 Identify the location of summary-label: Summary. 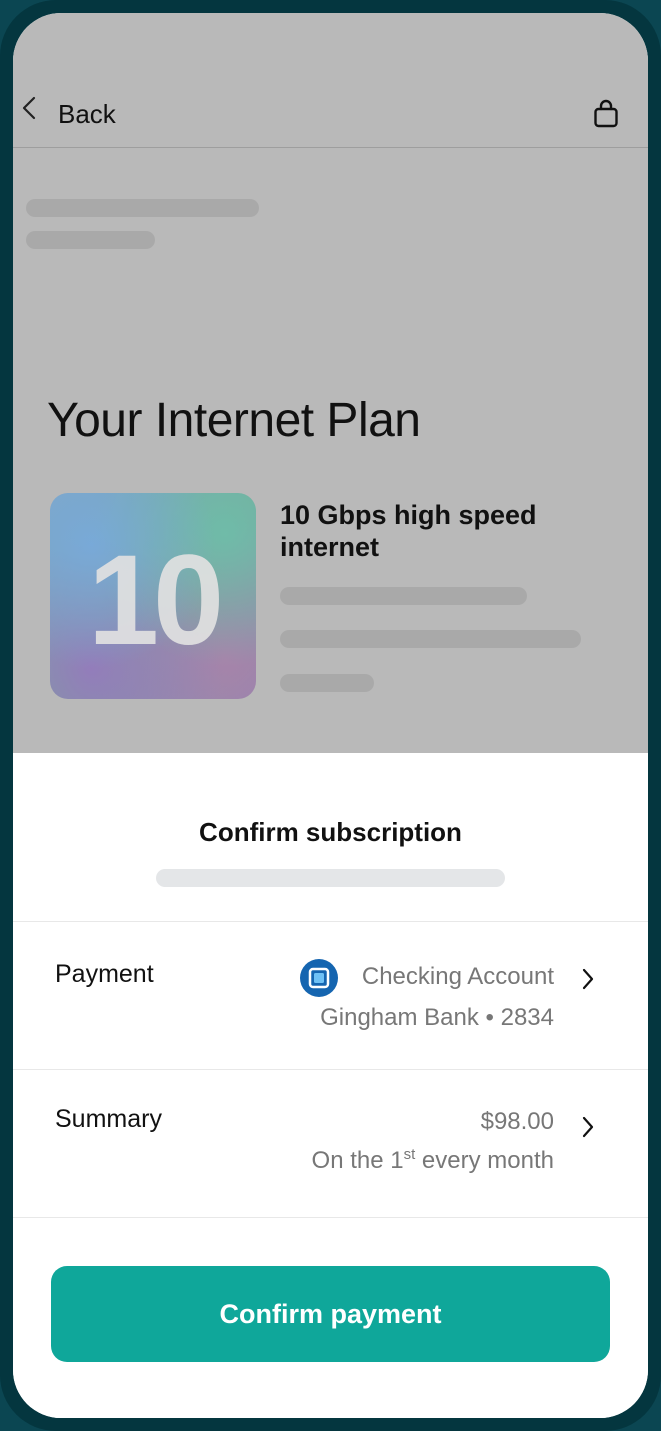
(108, 1119).